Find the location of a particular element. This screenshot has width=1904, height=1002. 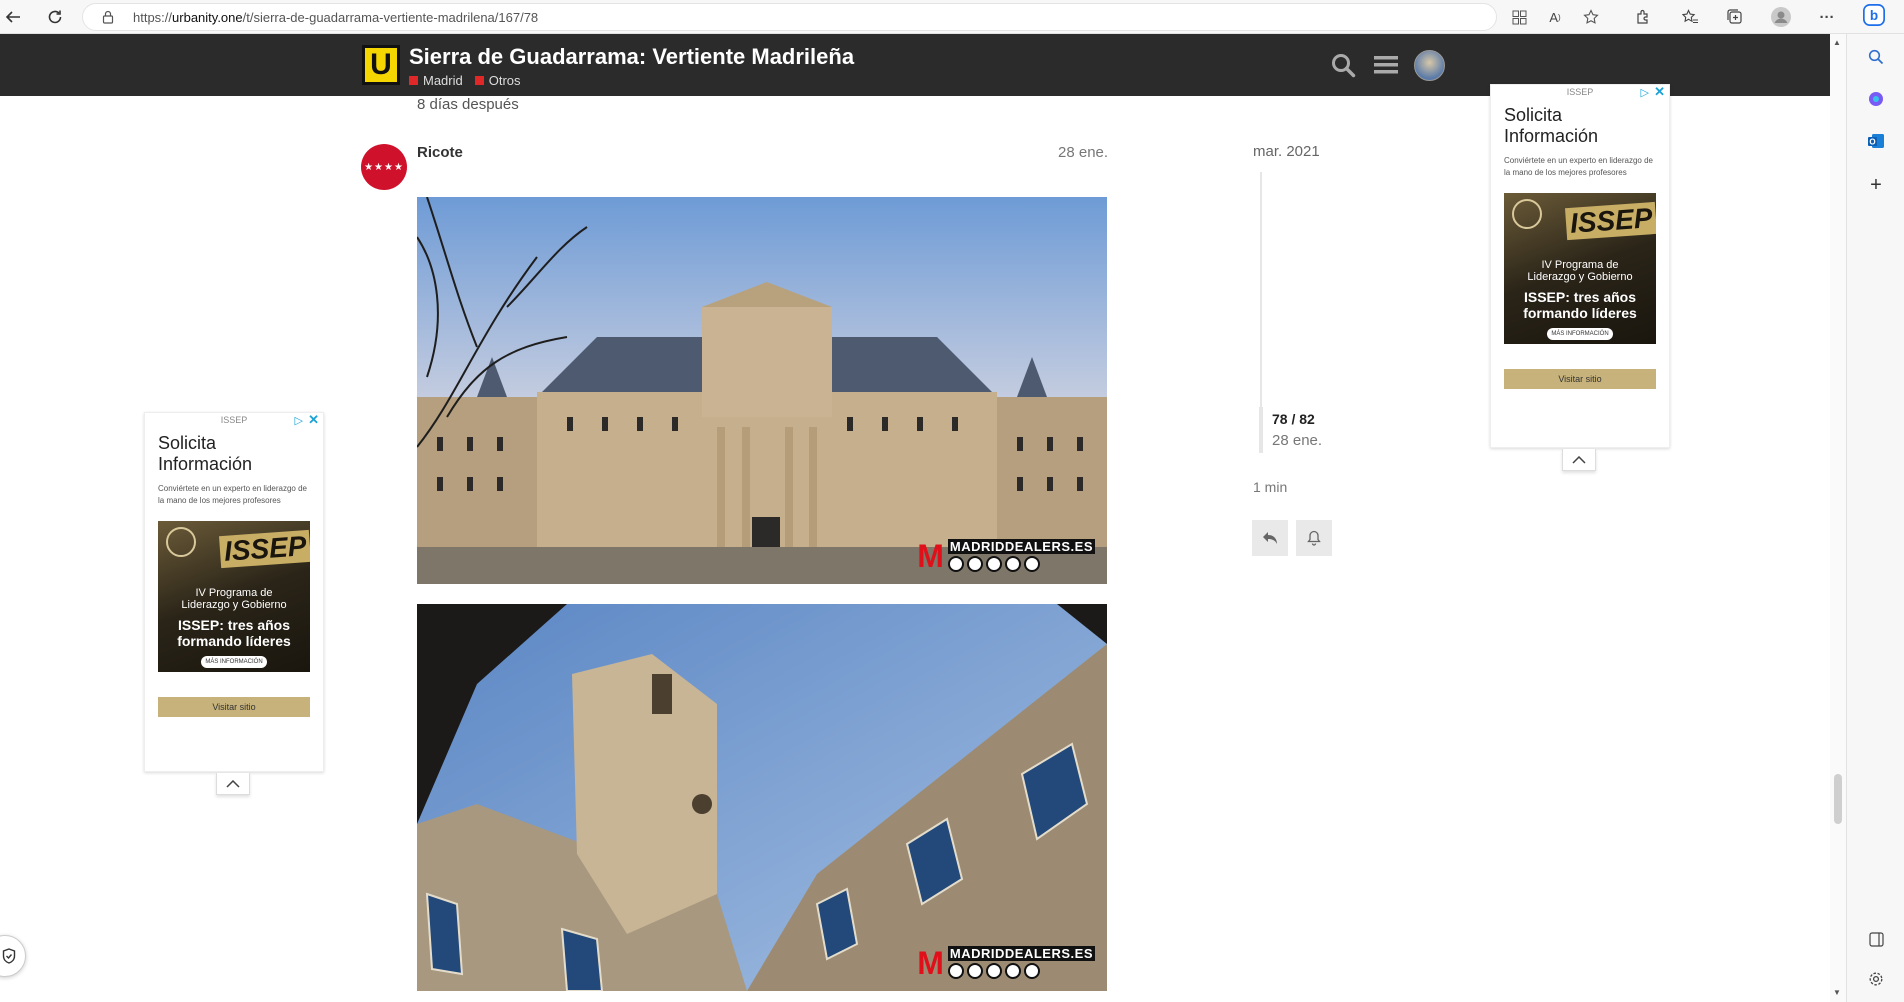

category-madrid: Madrid is located at coordinates (436, 80).